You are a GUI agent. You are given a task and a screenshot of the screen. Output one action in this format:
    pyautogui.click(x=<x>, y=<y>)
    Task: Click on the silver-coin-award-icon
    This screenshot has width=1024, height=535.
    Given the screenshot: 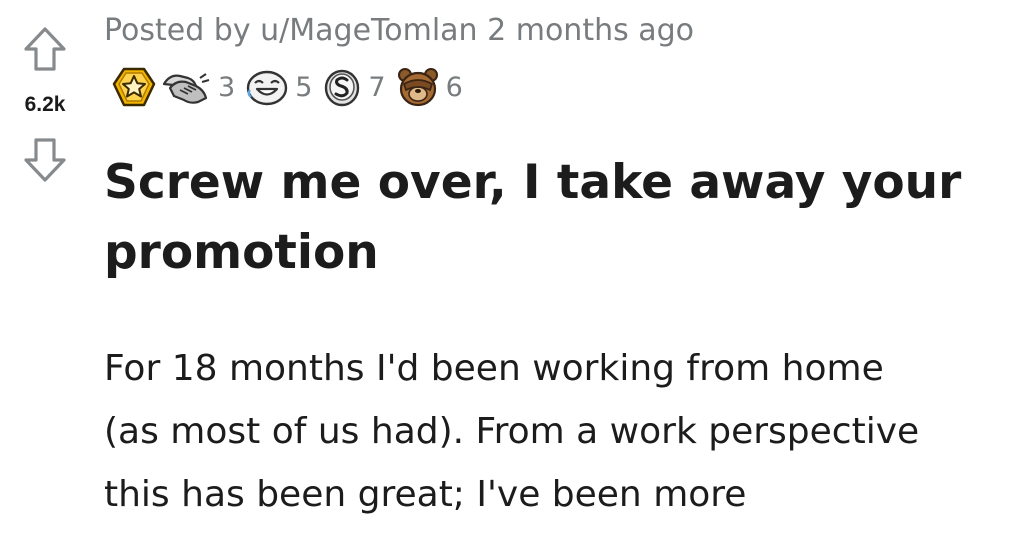 What is the action you would take?
    pyautogui.click(x=342, y=87)
    